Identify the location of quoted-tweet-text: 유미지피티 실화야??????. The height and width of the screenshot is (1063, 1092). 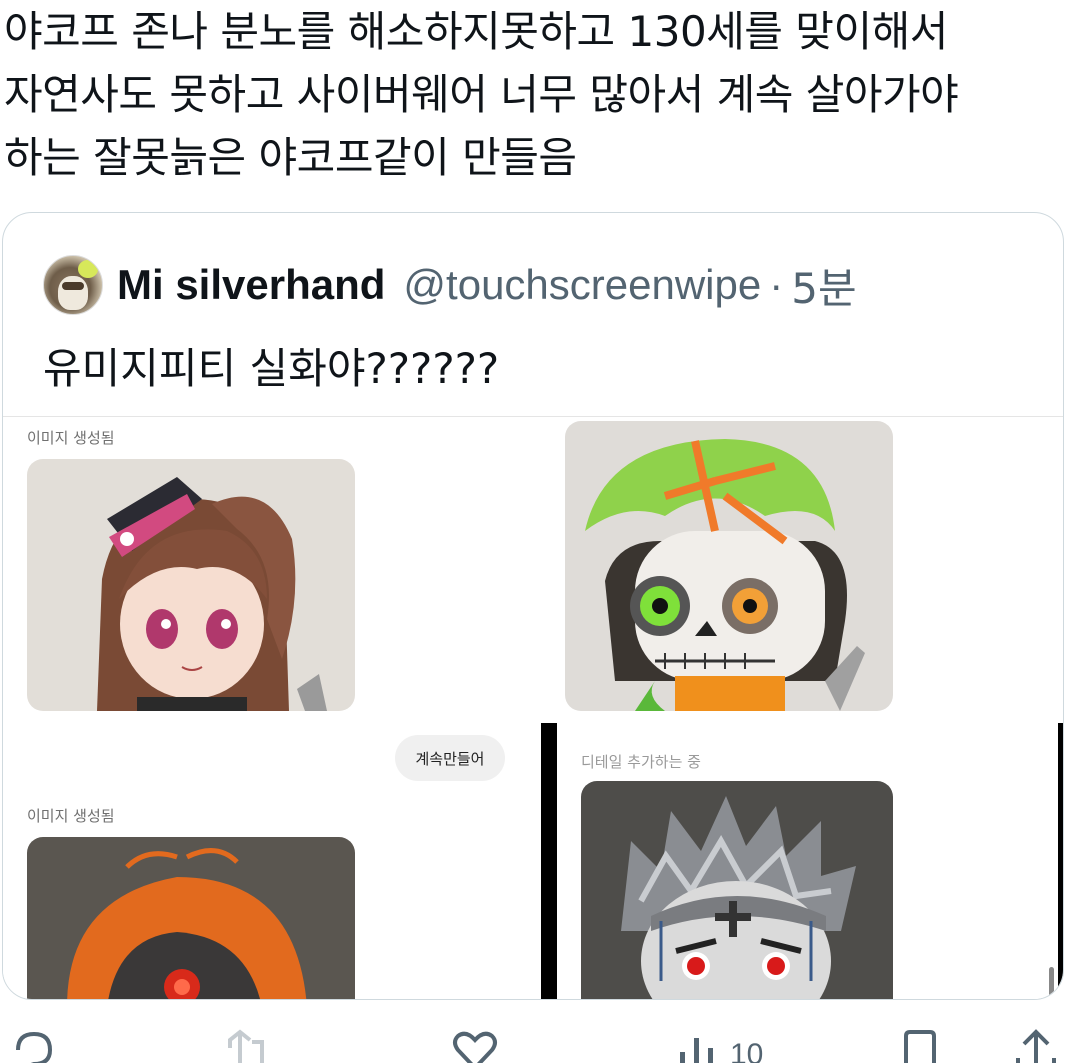
(271, 368).